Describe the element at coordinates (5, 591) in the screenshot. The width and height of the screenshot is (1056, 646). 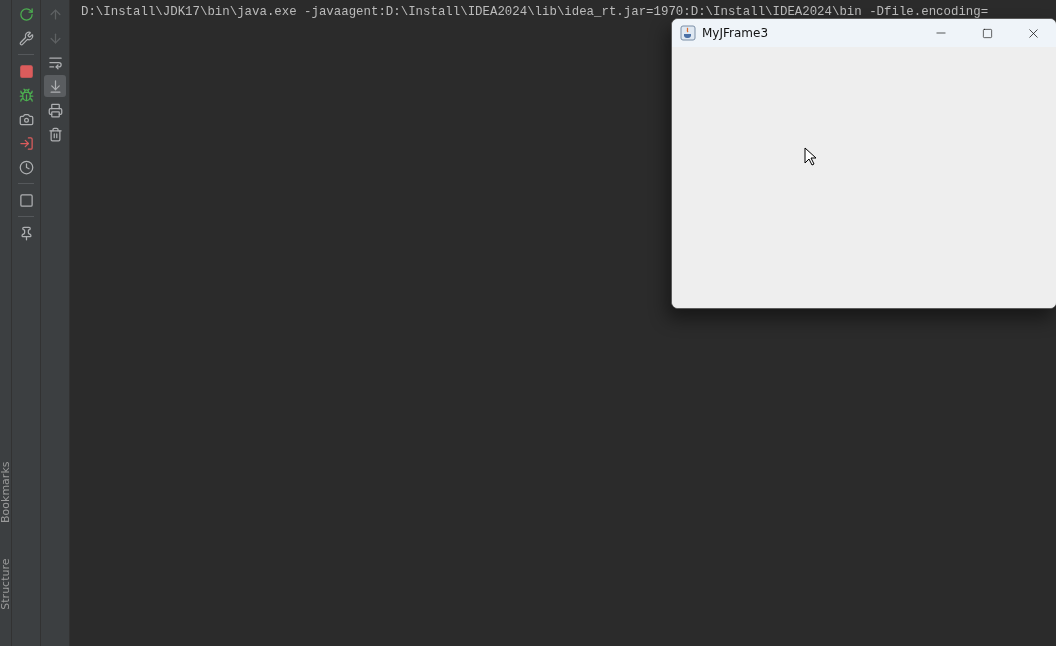
I see `side-tab: Structure` at that location.